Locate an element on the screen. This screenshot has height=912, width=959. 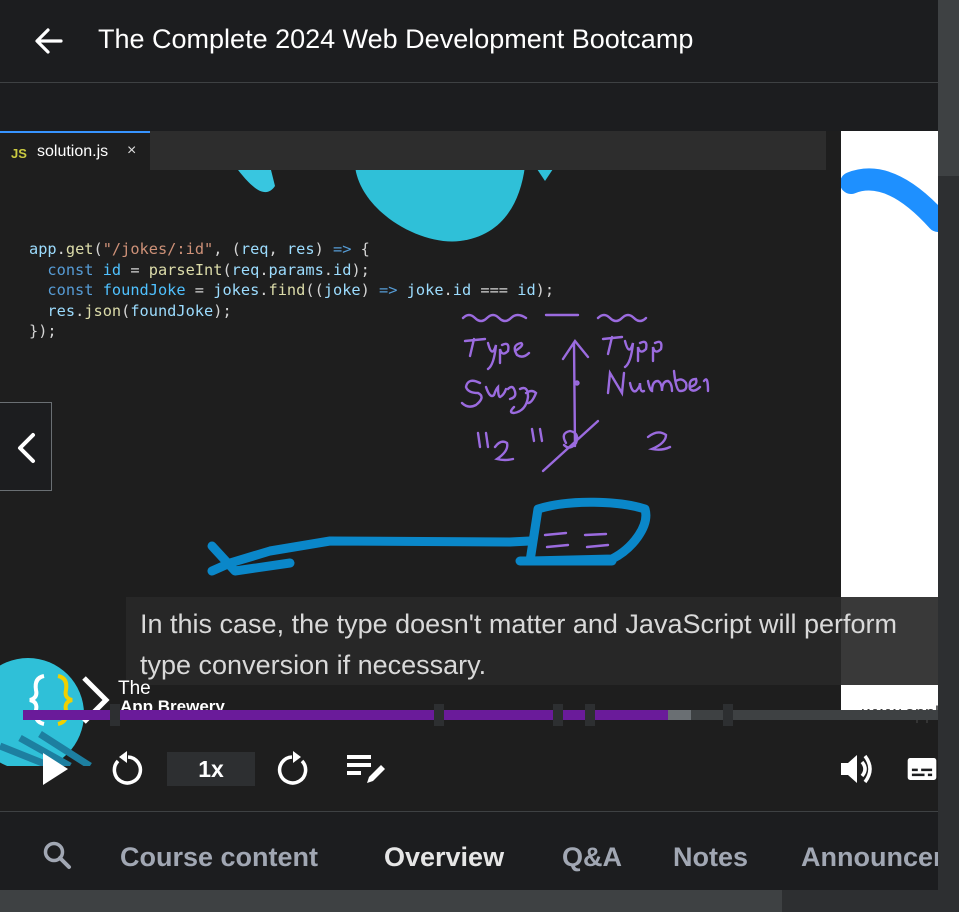
sub-header is located at coordinates (469, 107).